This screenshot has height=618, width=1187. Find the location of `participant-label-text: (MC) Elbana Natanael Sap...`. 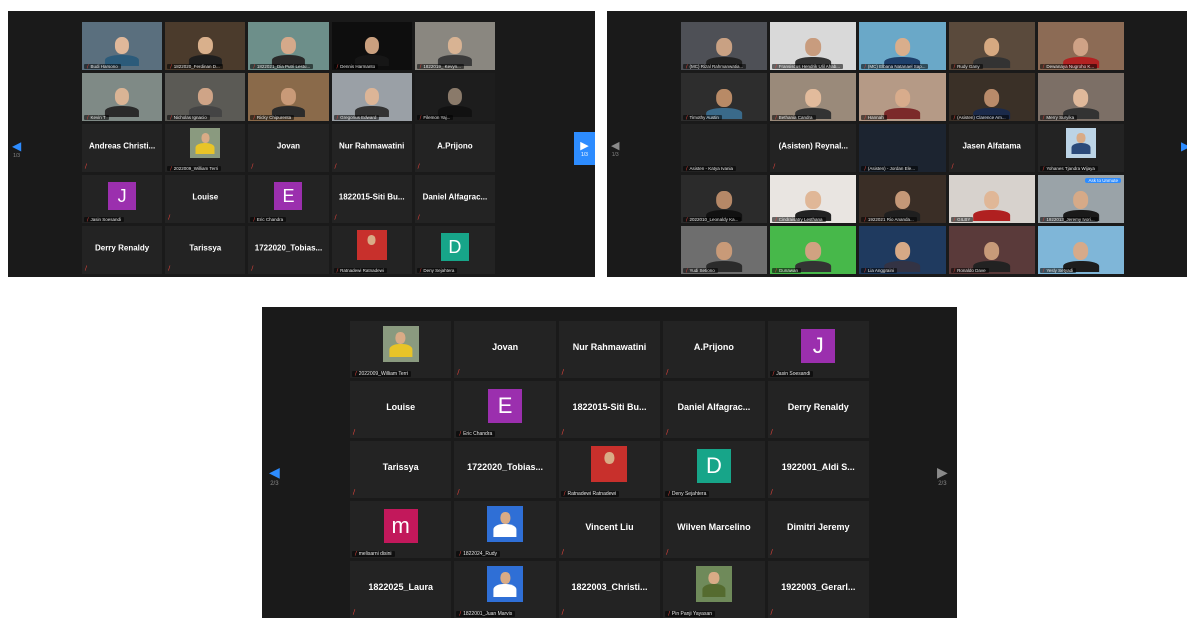

participant-label-text: (MC) Elbana Natanael Sap... is located at coordinates (896, 66).